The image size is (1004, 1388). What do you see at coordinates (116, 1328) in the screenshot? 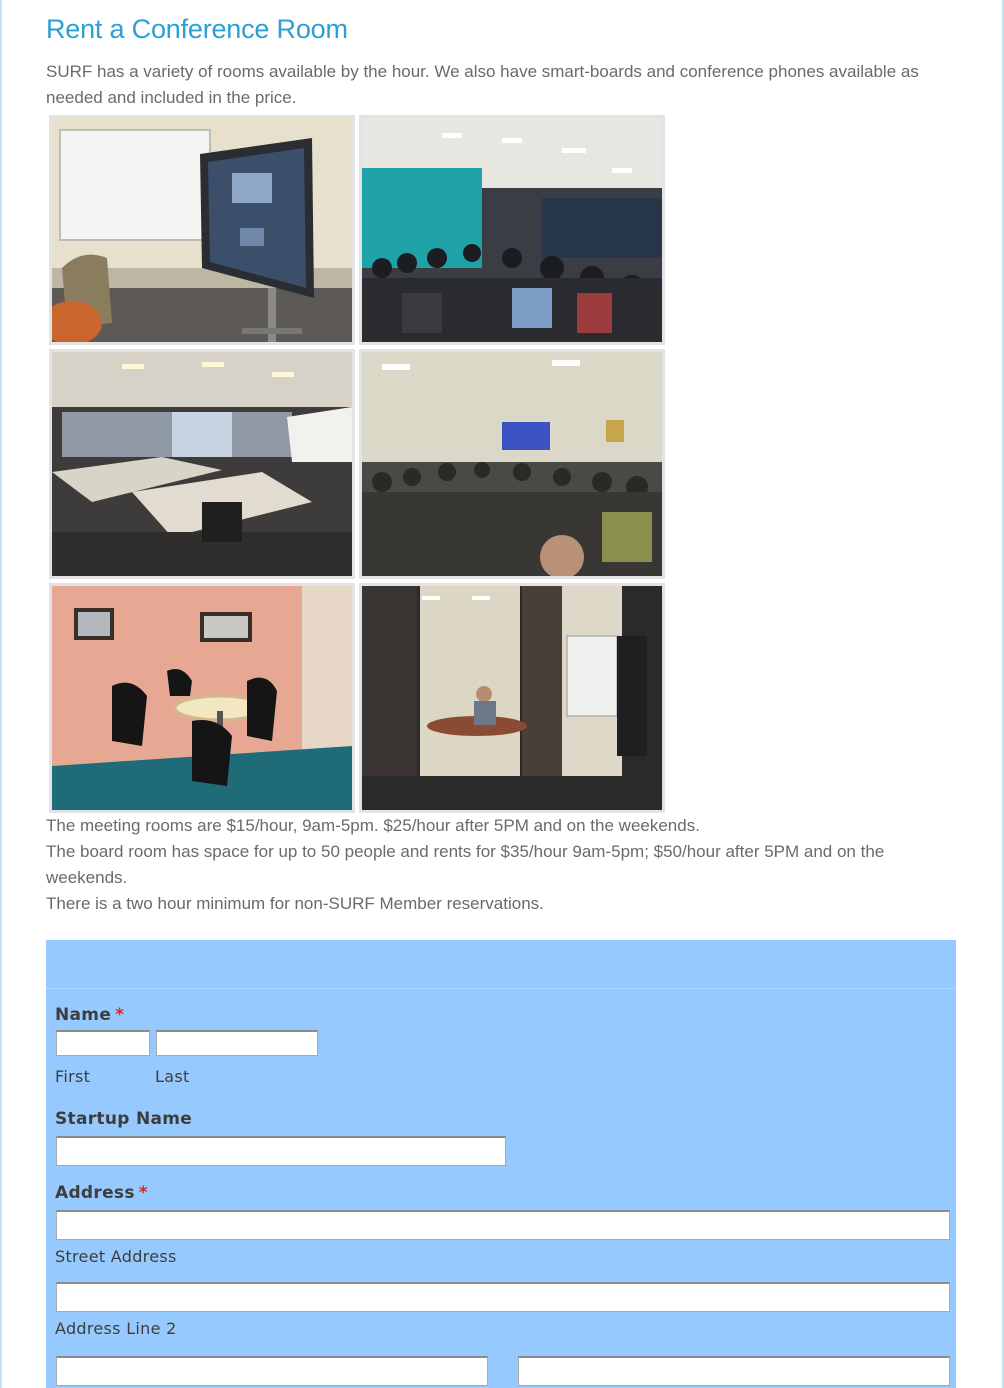
I see `address-line-2-sublabel: Address Line 2` at bounding box center [116, 1328].